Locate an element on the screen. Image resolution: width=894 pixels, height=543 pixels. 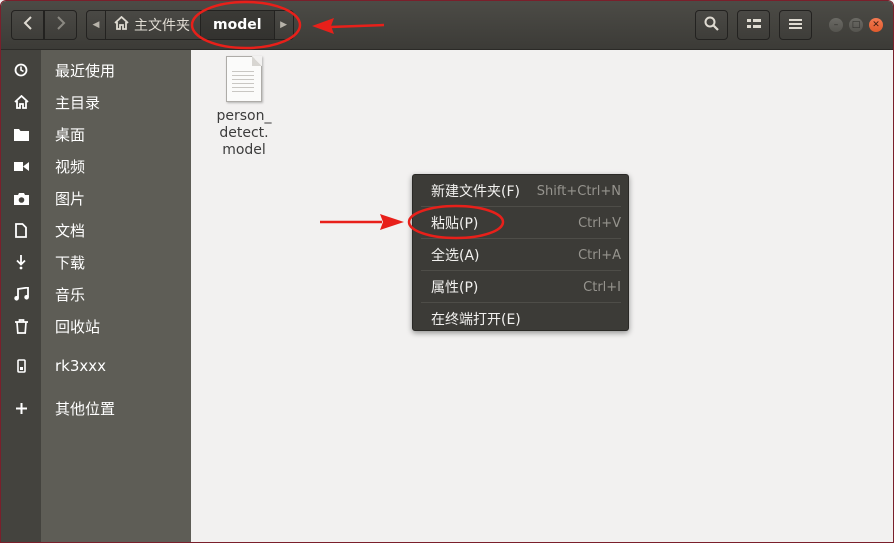
trash-icon is located at coordinates (21, 326).